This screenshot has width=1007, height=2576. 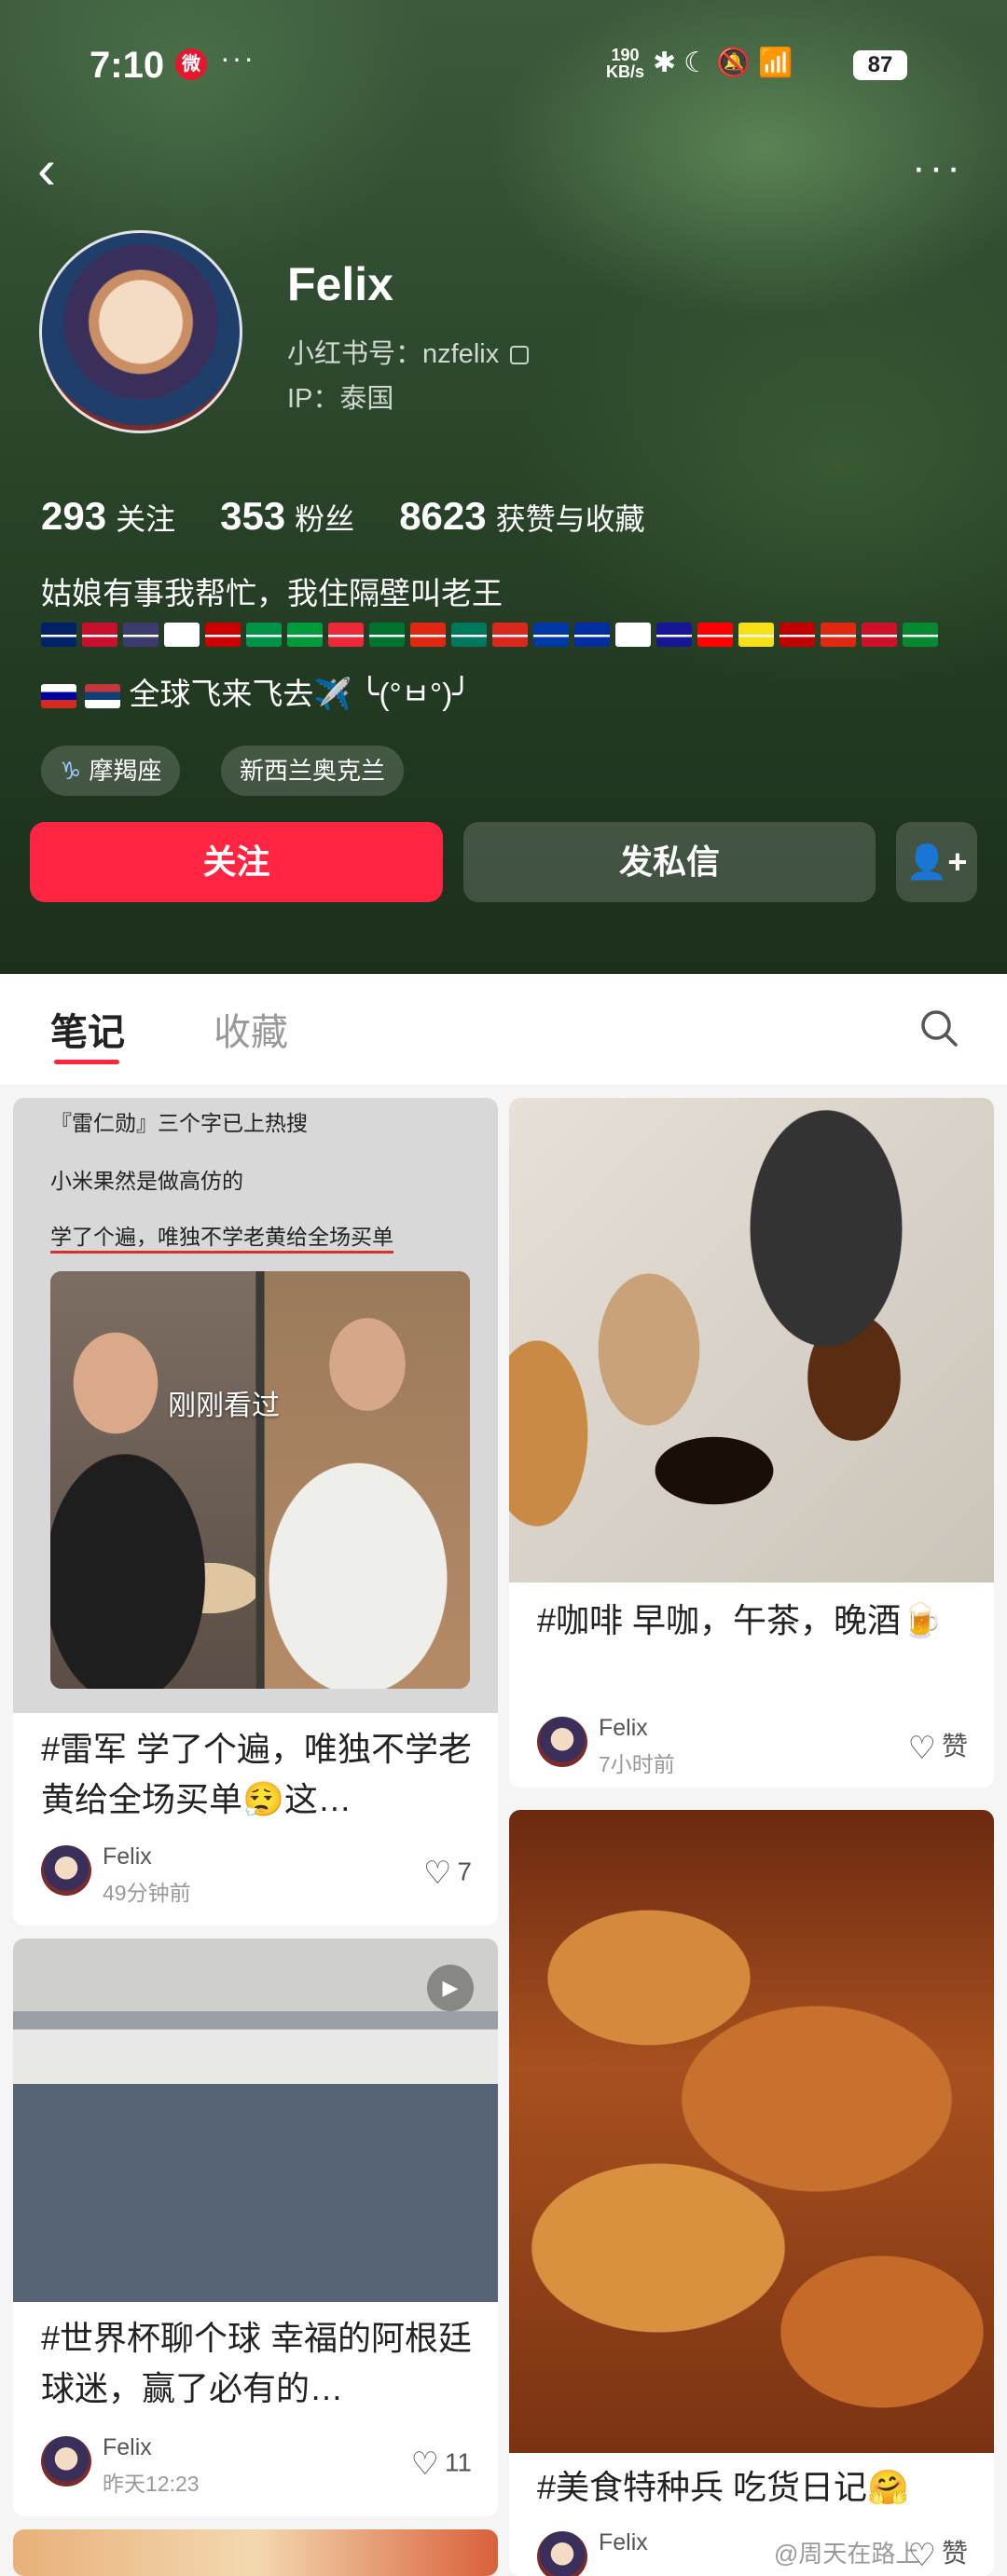 What do you see at coordinates (236, 862) in the screenshot?
I see `follow-button: 关注` at bounding box center [236, 862].